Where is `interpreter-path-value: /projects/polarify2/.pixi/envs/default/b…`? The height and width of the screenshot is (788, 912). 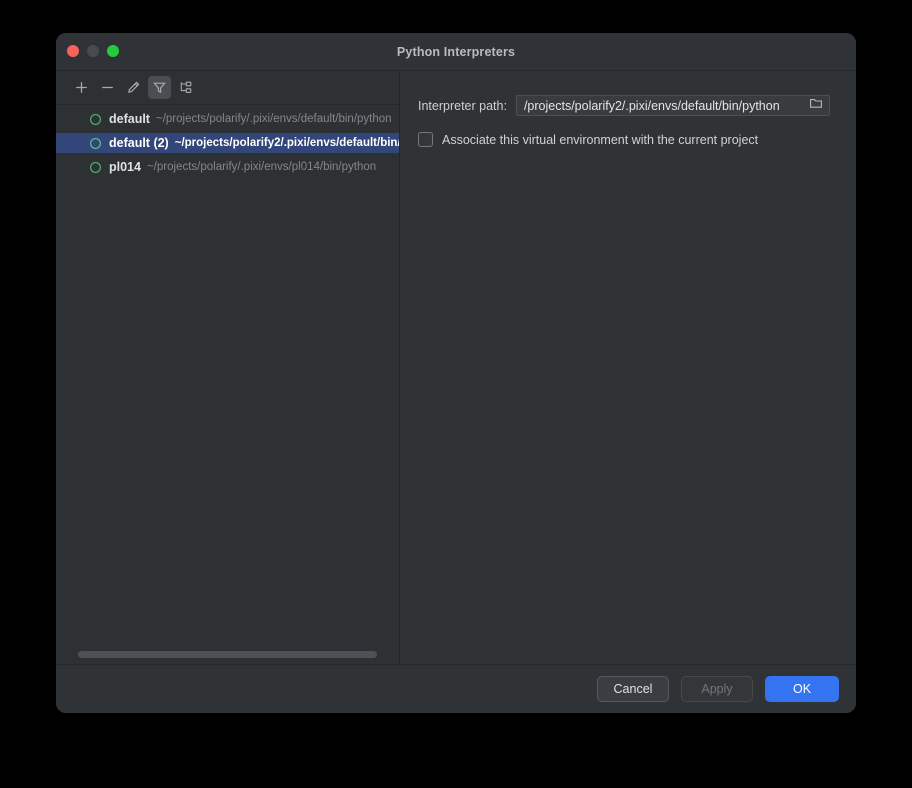 interpreter-path-value: /projects/polarify2/.pixi/envs/default/b… is located at coordinates (651, 105).